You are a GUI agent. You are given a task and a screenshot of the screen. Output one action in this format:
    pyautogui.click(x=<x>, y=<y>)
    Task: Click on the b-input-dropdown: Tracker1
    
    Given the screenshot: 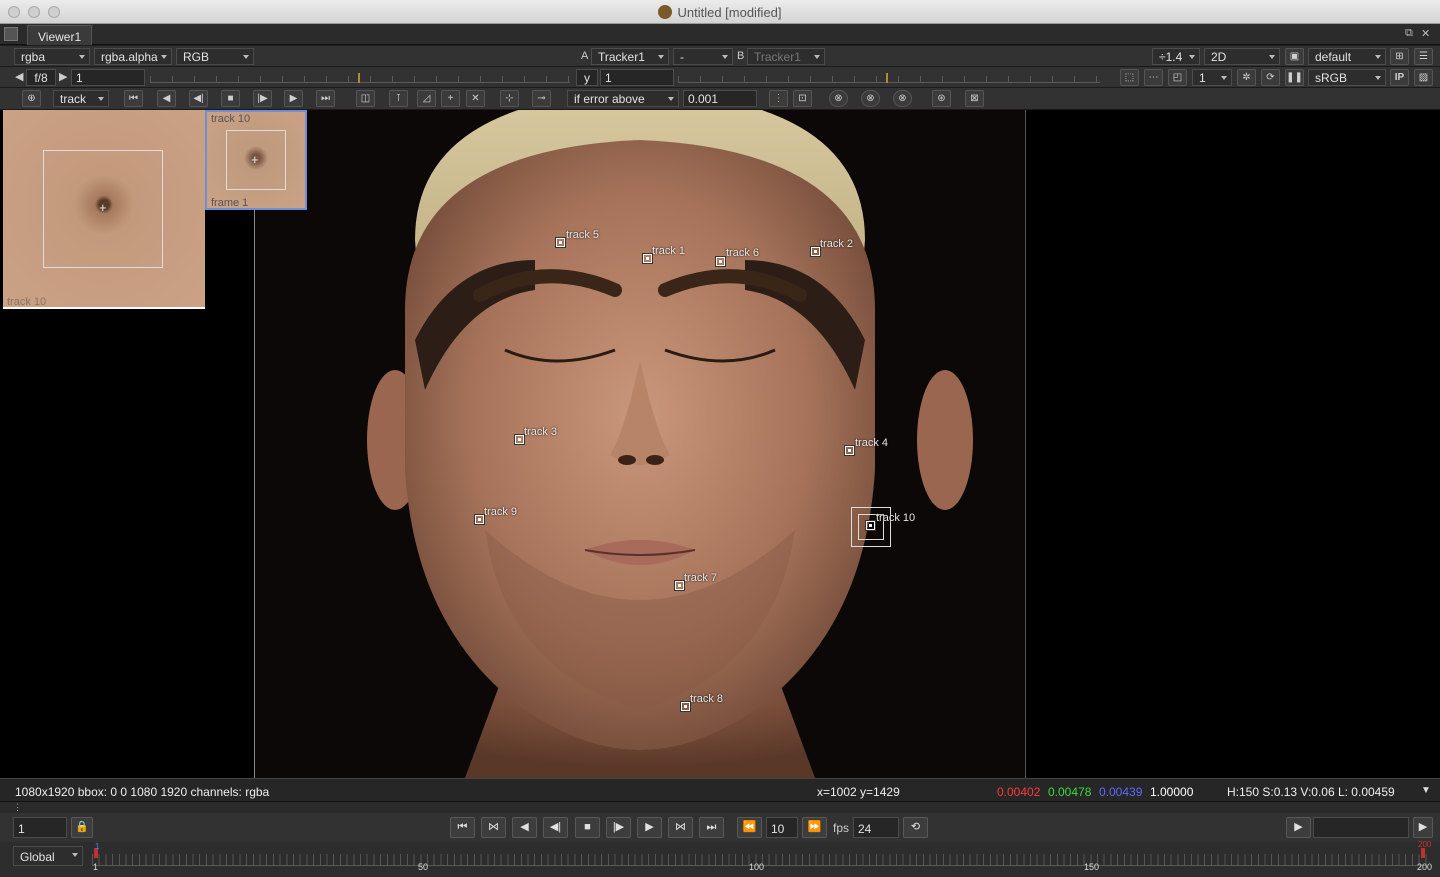 What is the action you would take?
    pyautogui.click(x=786, y=56)
    